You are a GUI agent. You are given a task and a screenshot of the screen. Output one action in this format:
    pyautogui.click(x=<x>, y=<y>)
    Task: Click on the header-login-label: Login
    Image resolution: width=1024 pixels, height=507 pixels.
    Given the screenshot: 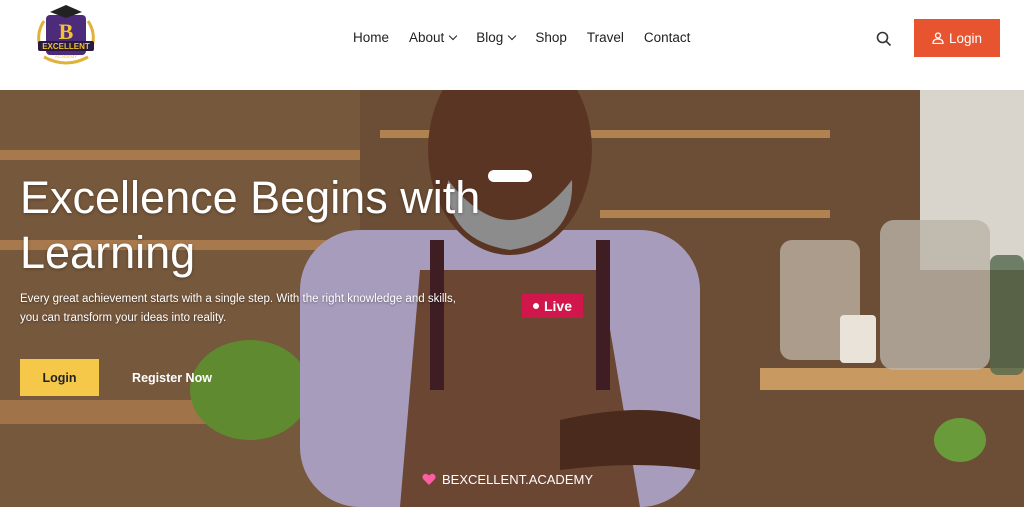 What is the action you would take?
    pyautogui.click(x=965, y=38)
    